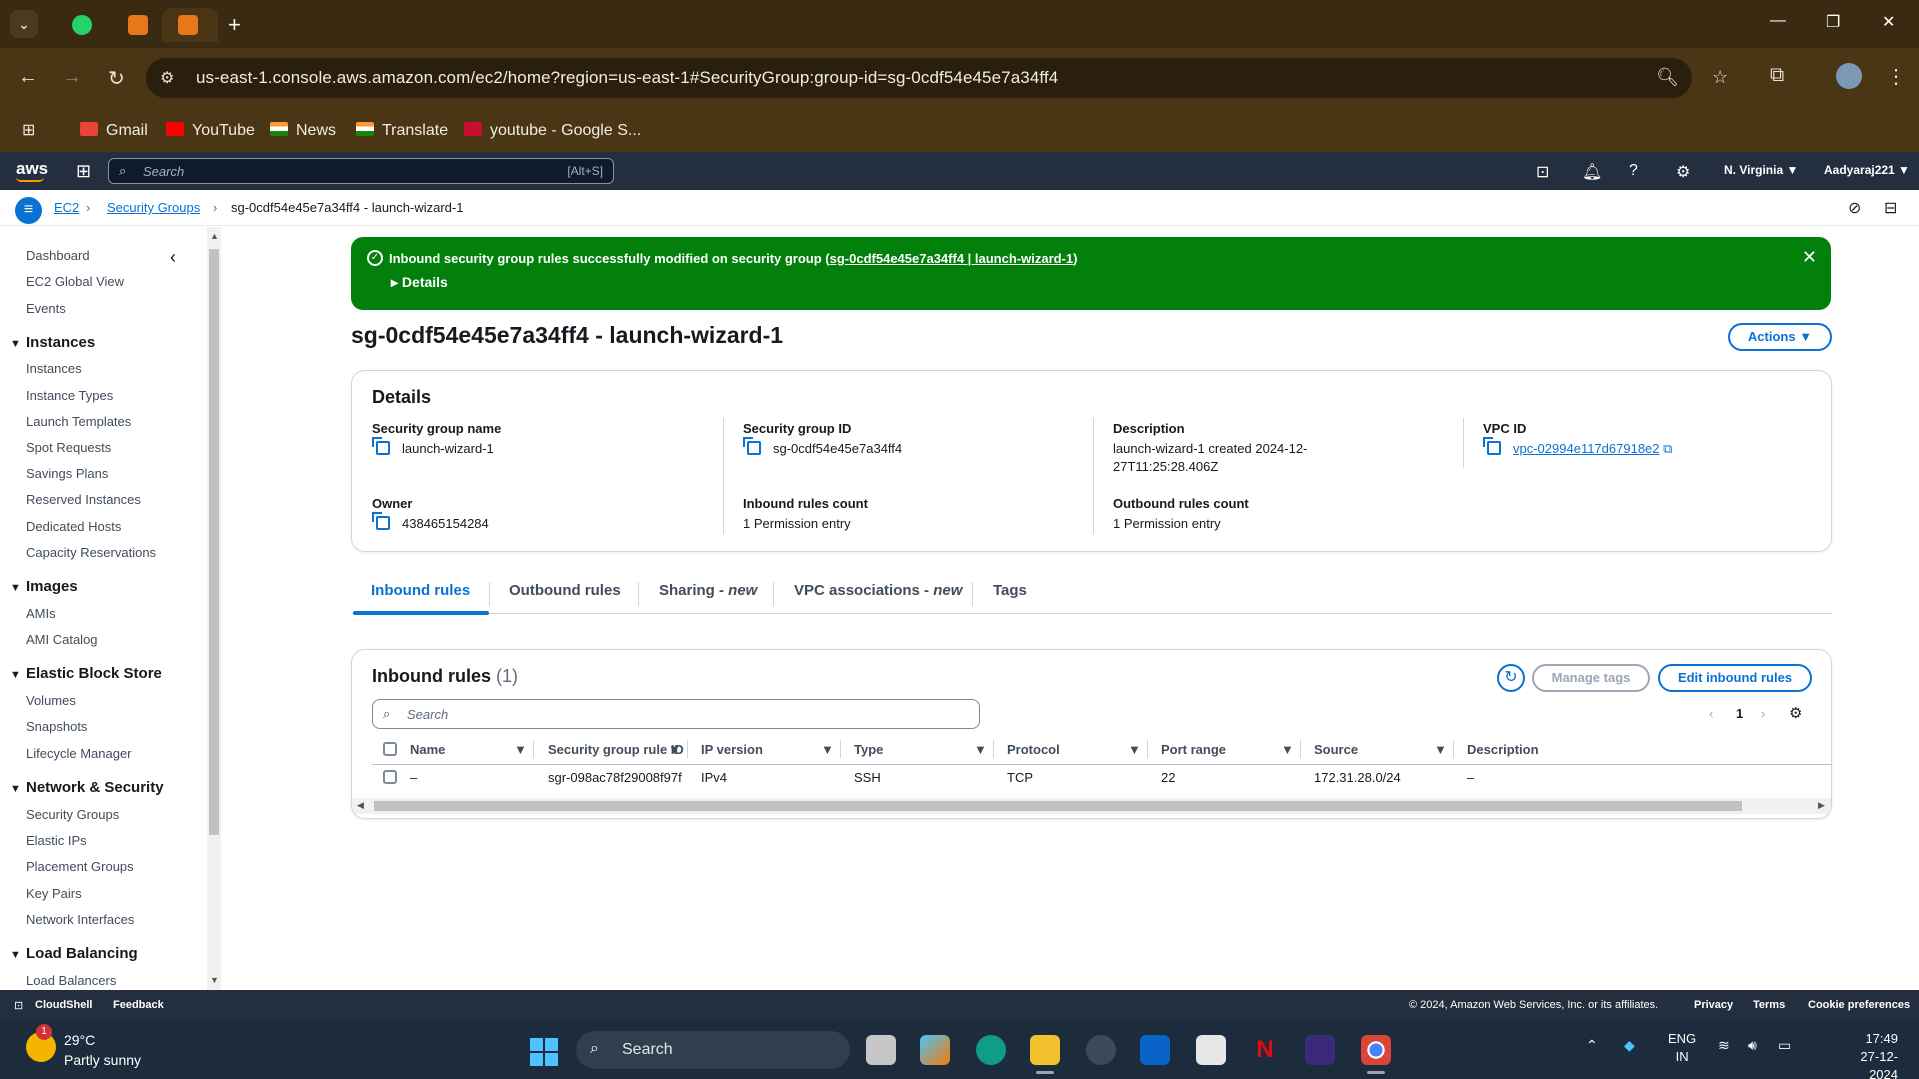 This screenshot has height=1079, width=1919. Describe the element at coordinates (1045, 1054) in the screenshot. I see `file-explorer-icon` at that location.